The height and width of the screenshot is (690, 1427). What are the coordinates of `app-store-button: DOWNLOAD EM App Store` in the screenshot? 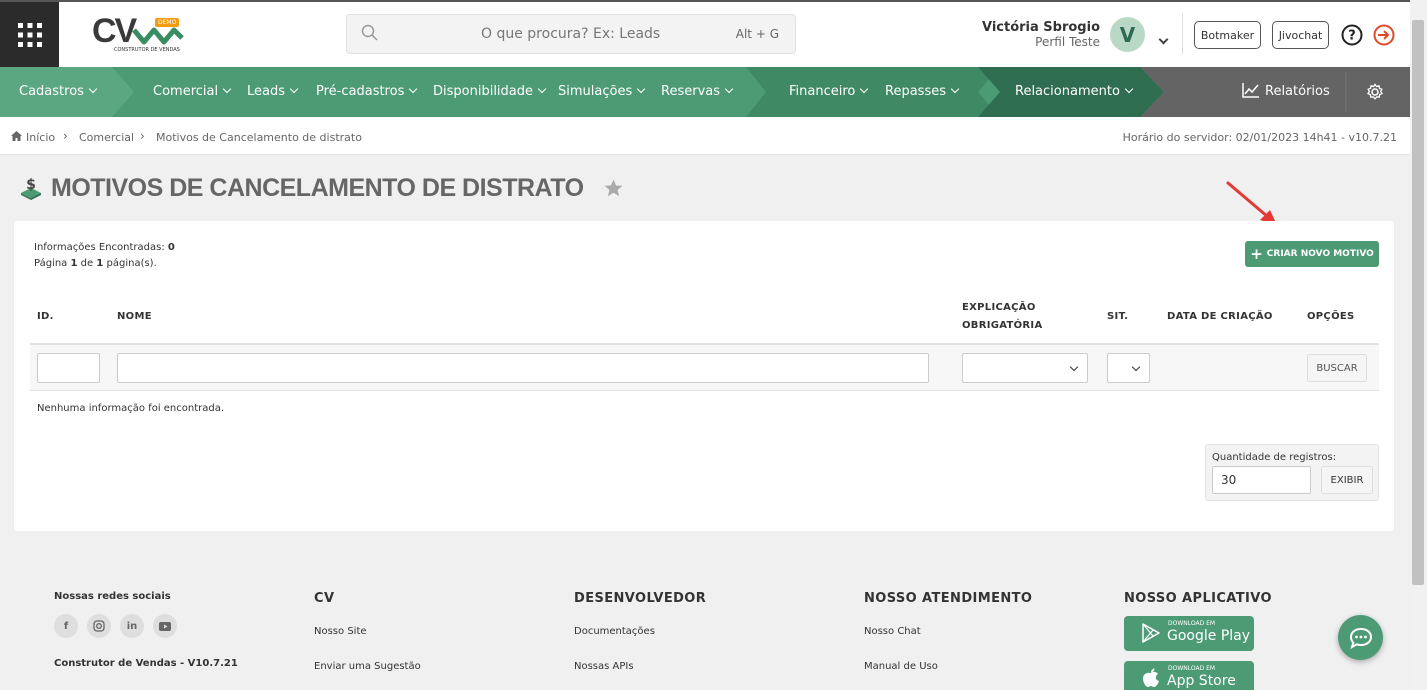 It's located at (1189, 675).